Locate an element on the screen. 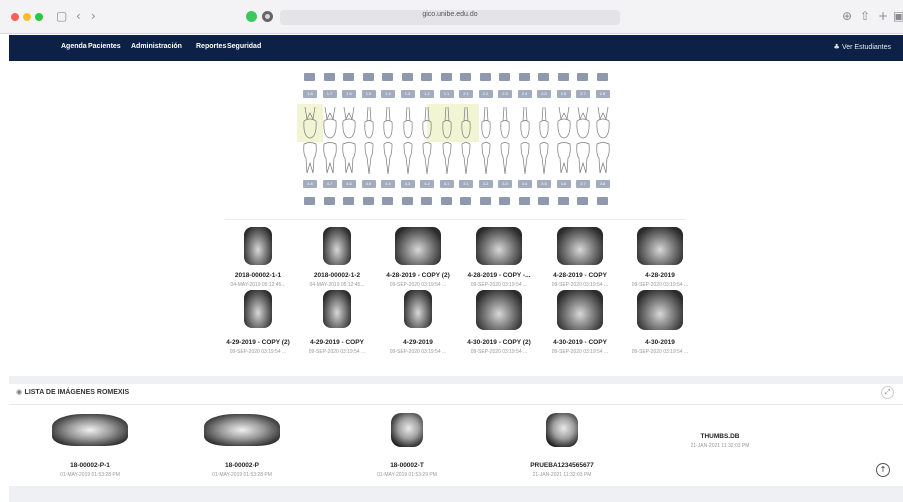  eye-icon: ◉ is located at coordinates (20, 392).